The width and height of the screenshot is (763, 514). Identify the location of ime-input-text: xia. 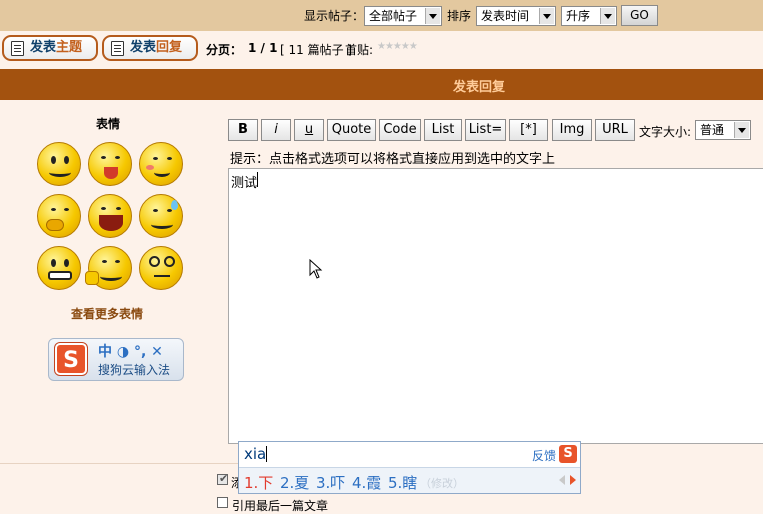
(255, 454).